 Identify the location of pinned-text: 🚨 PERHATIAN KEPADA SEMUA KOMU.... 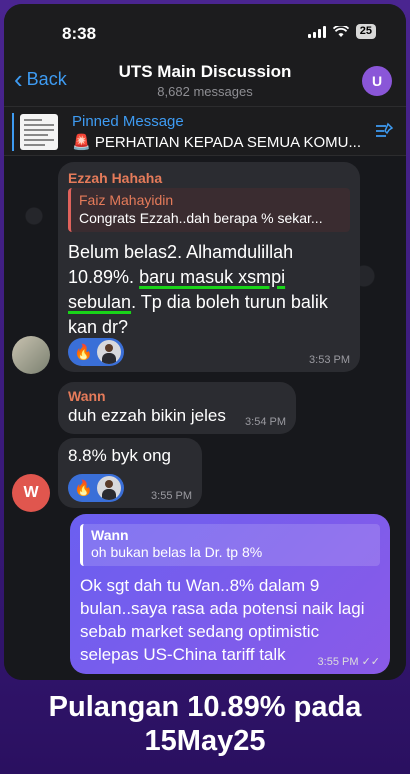
(217, 142).